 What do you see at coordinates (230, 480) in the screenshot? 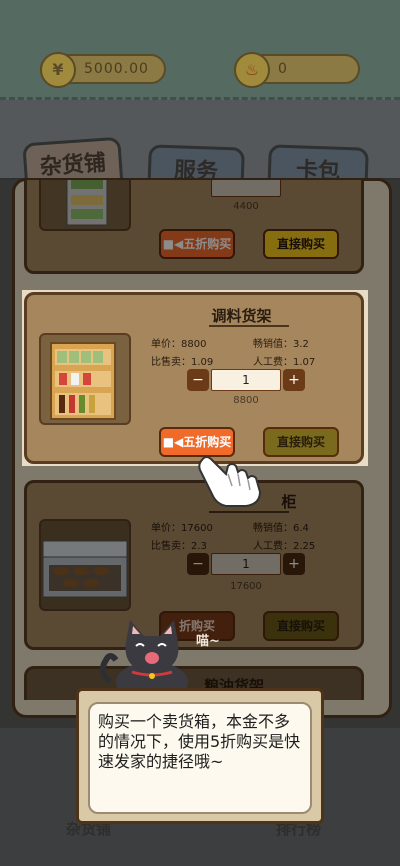
I see `tutorial-hand-icon` at bounding box center [230, 480].